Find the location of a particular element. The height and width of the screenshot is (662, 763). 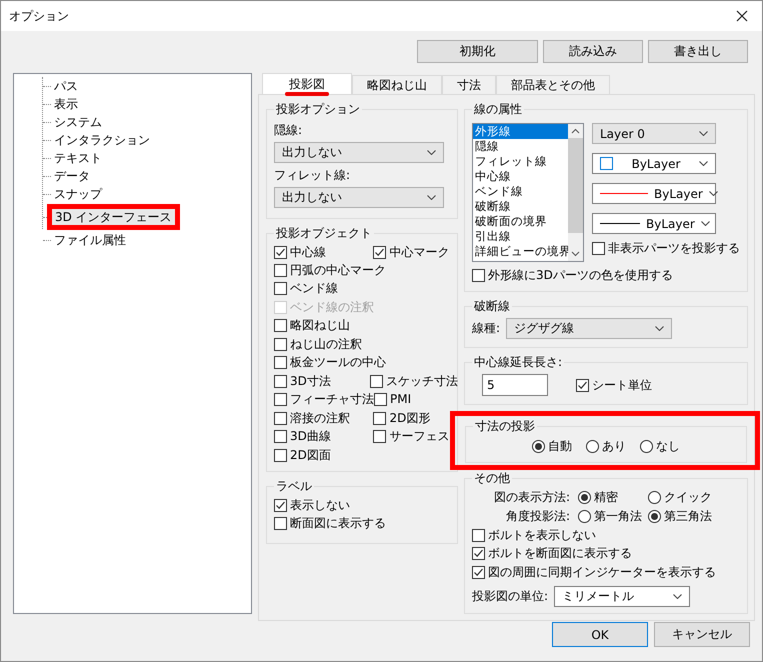

dialog-button: キャンセル is located at coordinates (702, 634).